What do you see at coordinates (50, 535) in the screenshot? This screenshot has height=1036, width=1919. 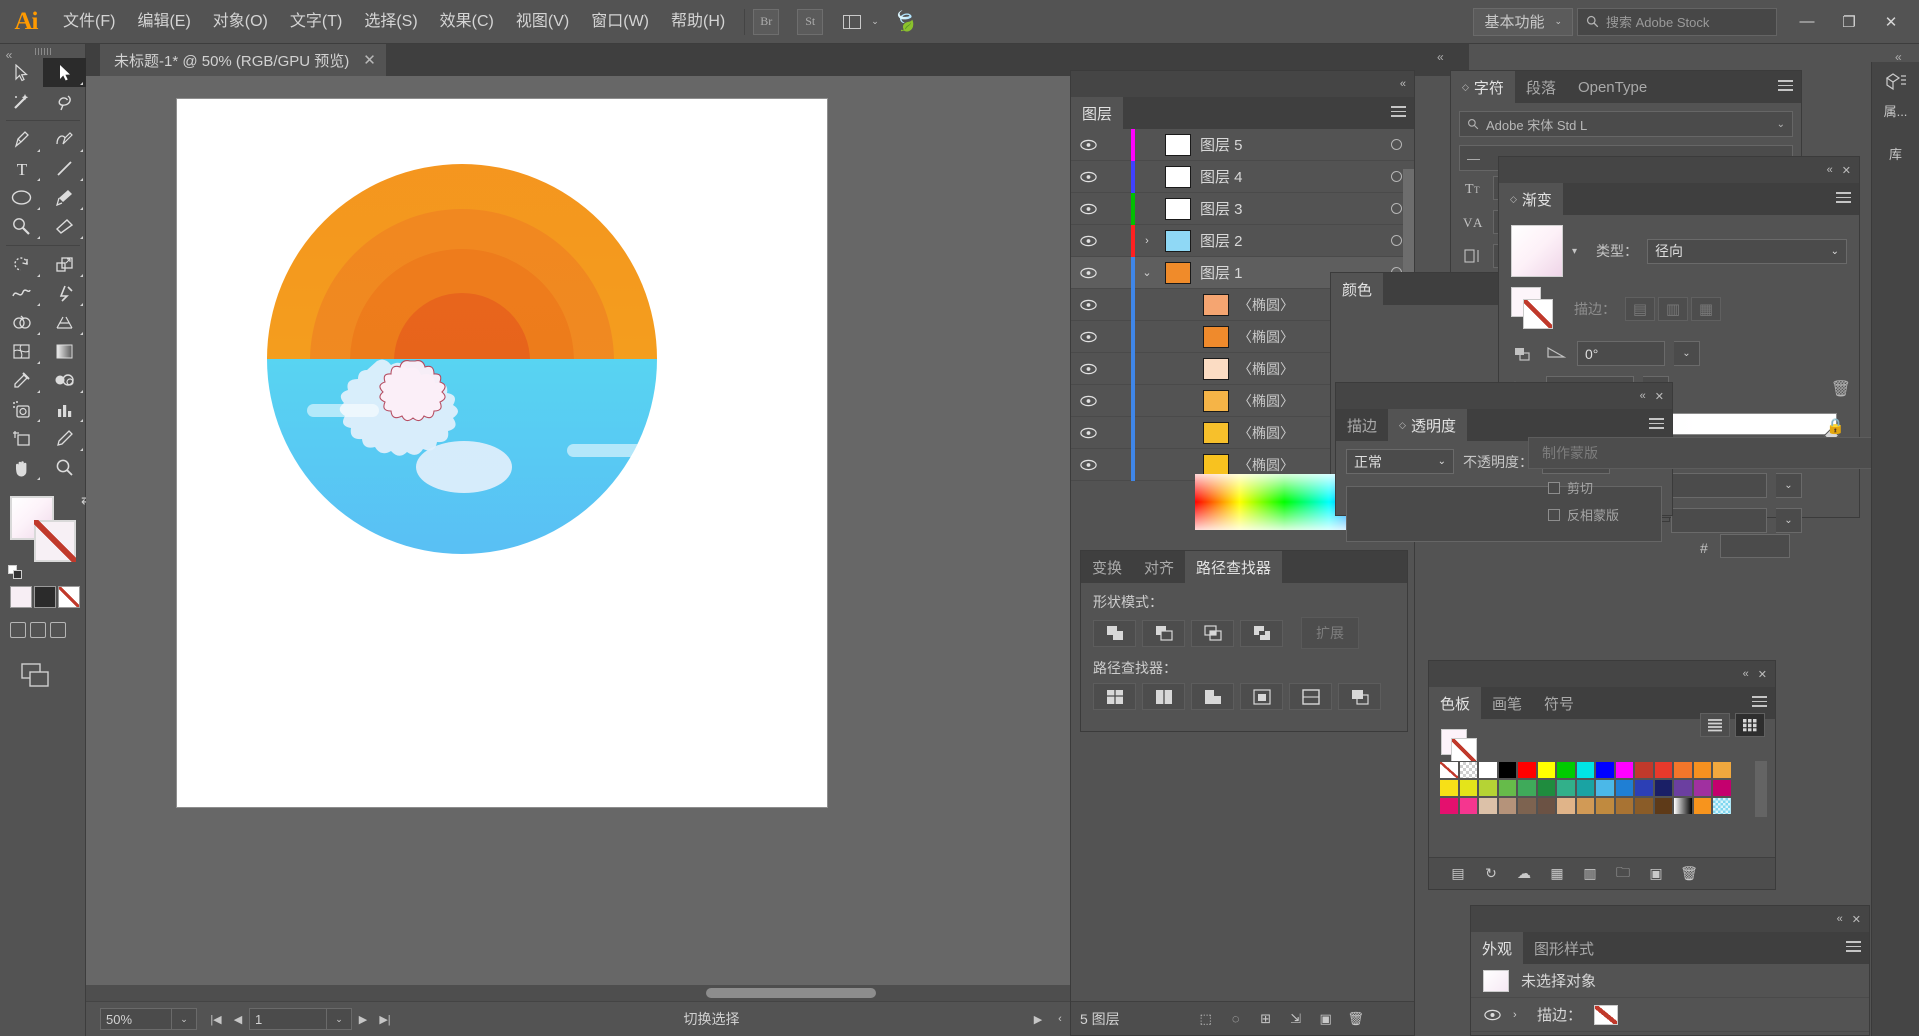 I see `fill-stroke-control: ⇄` at bounding box center [50, 535].